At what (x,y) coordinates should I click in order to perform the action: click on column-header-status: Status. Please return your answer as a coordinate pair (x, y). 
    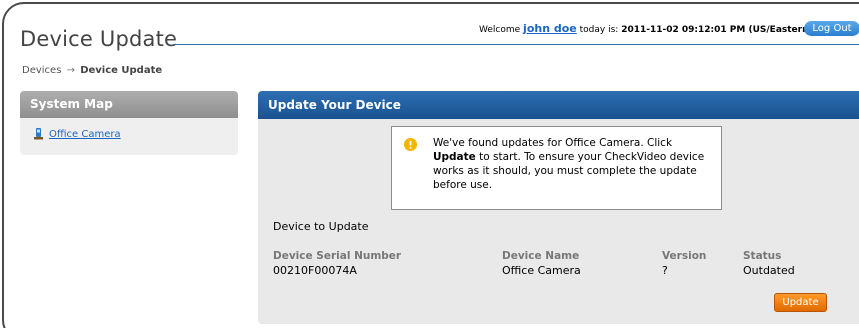
    Looking at the image, I should click on (762, 256).